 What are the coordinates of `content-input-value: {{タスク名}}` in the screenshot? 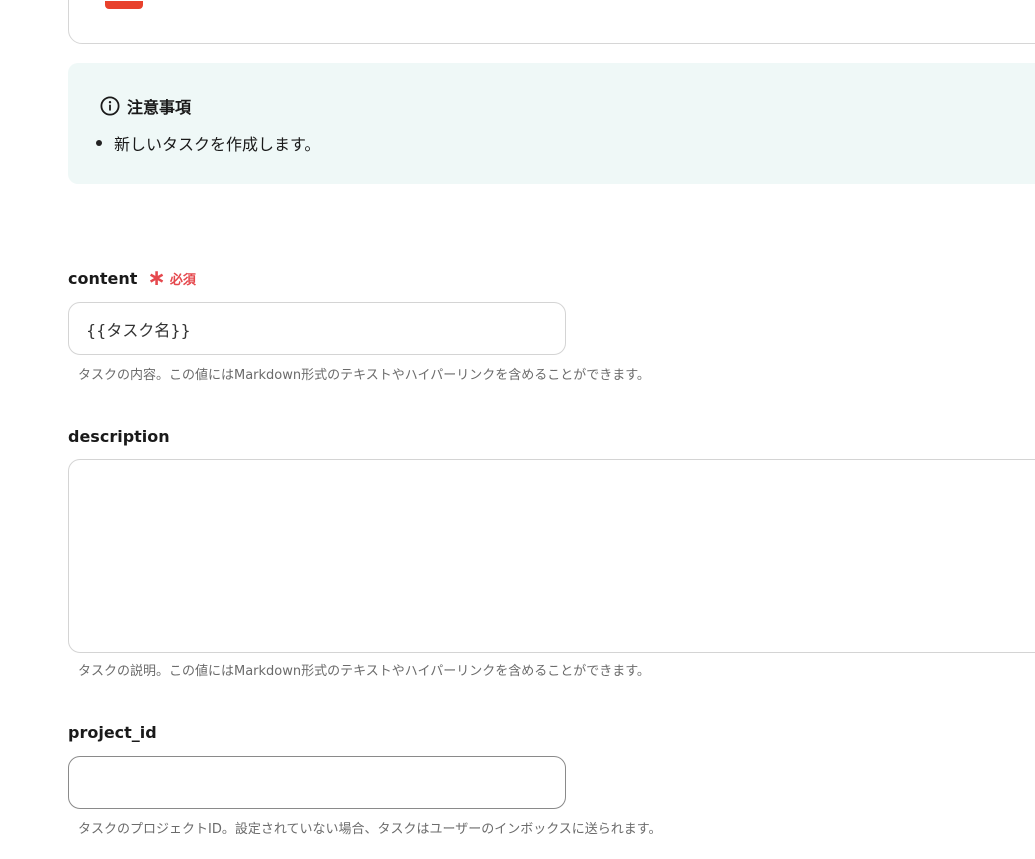 It's located at (138, 330).